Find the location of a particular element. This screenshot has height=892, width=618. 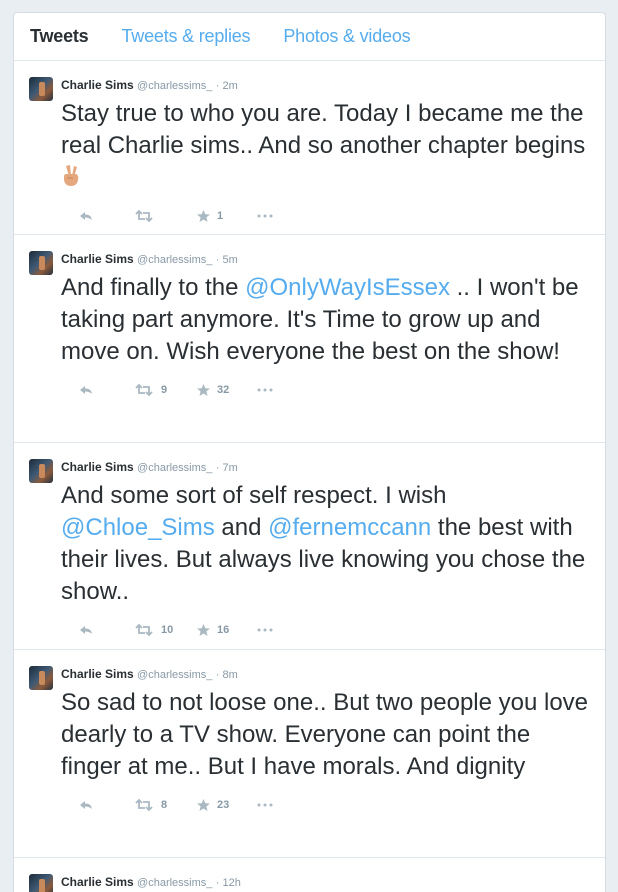

retweet-button: 8 is located at coordinates (166, 805).